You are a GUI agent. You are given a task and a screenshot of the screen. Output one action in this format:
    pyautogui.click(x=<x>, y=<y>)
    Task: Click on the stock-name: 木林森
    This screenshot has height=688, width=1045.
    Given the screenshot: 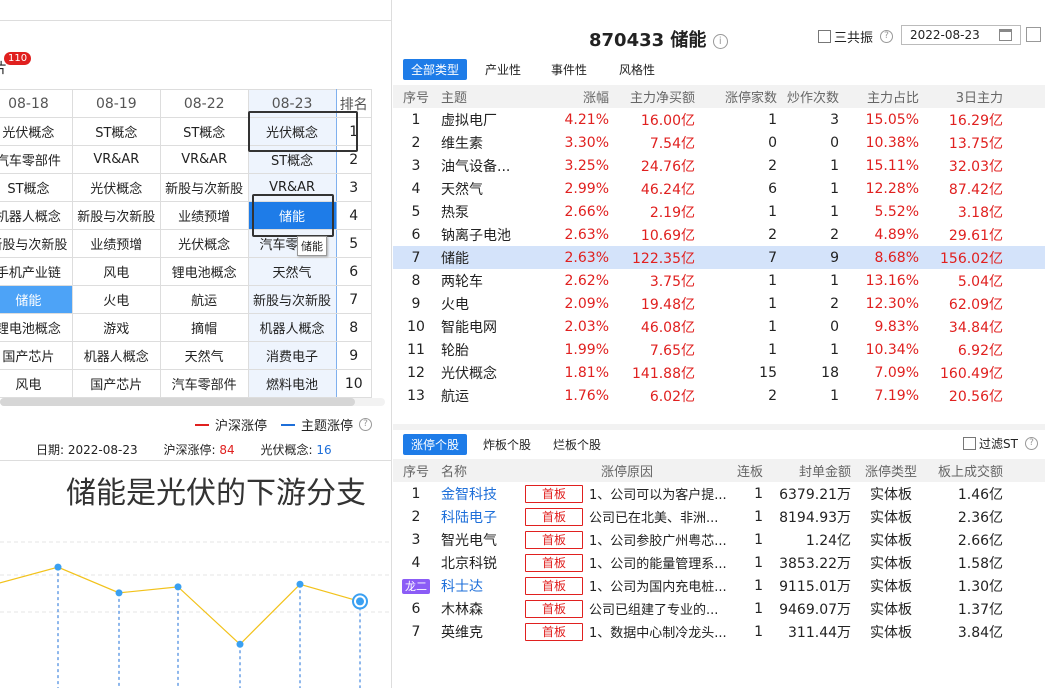 What is the action you would take?
    pyautogui.click(x=480, y=608)
    